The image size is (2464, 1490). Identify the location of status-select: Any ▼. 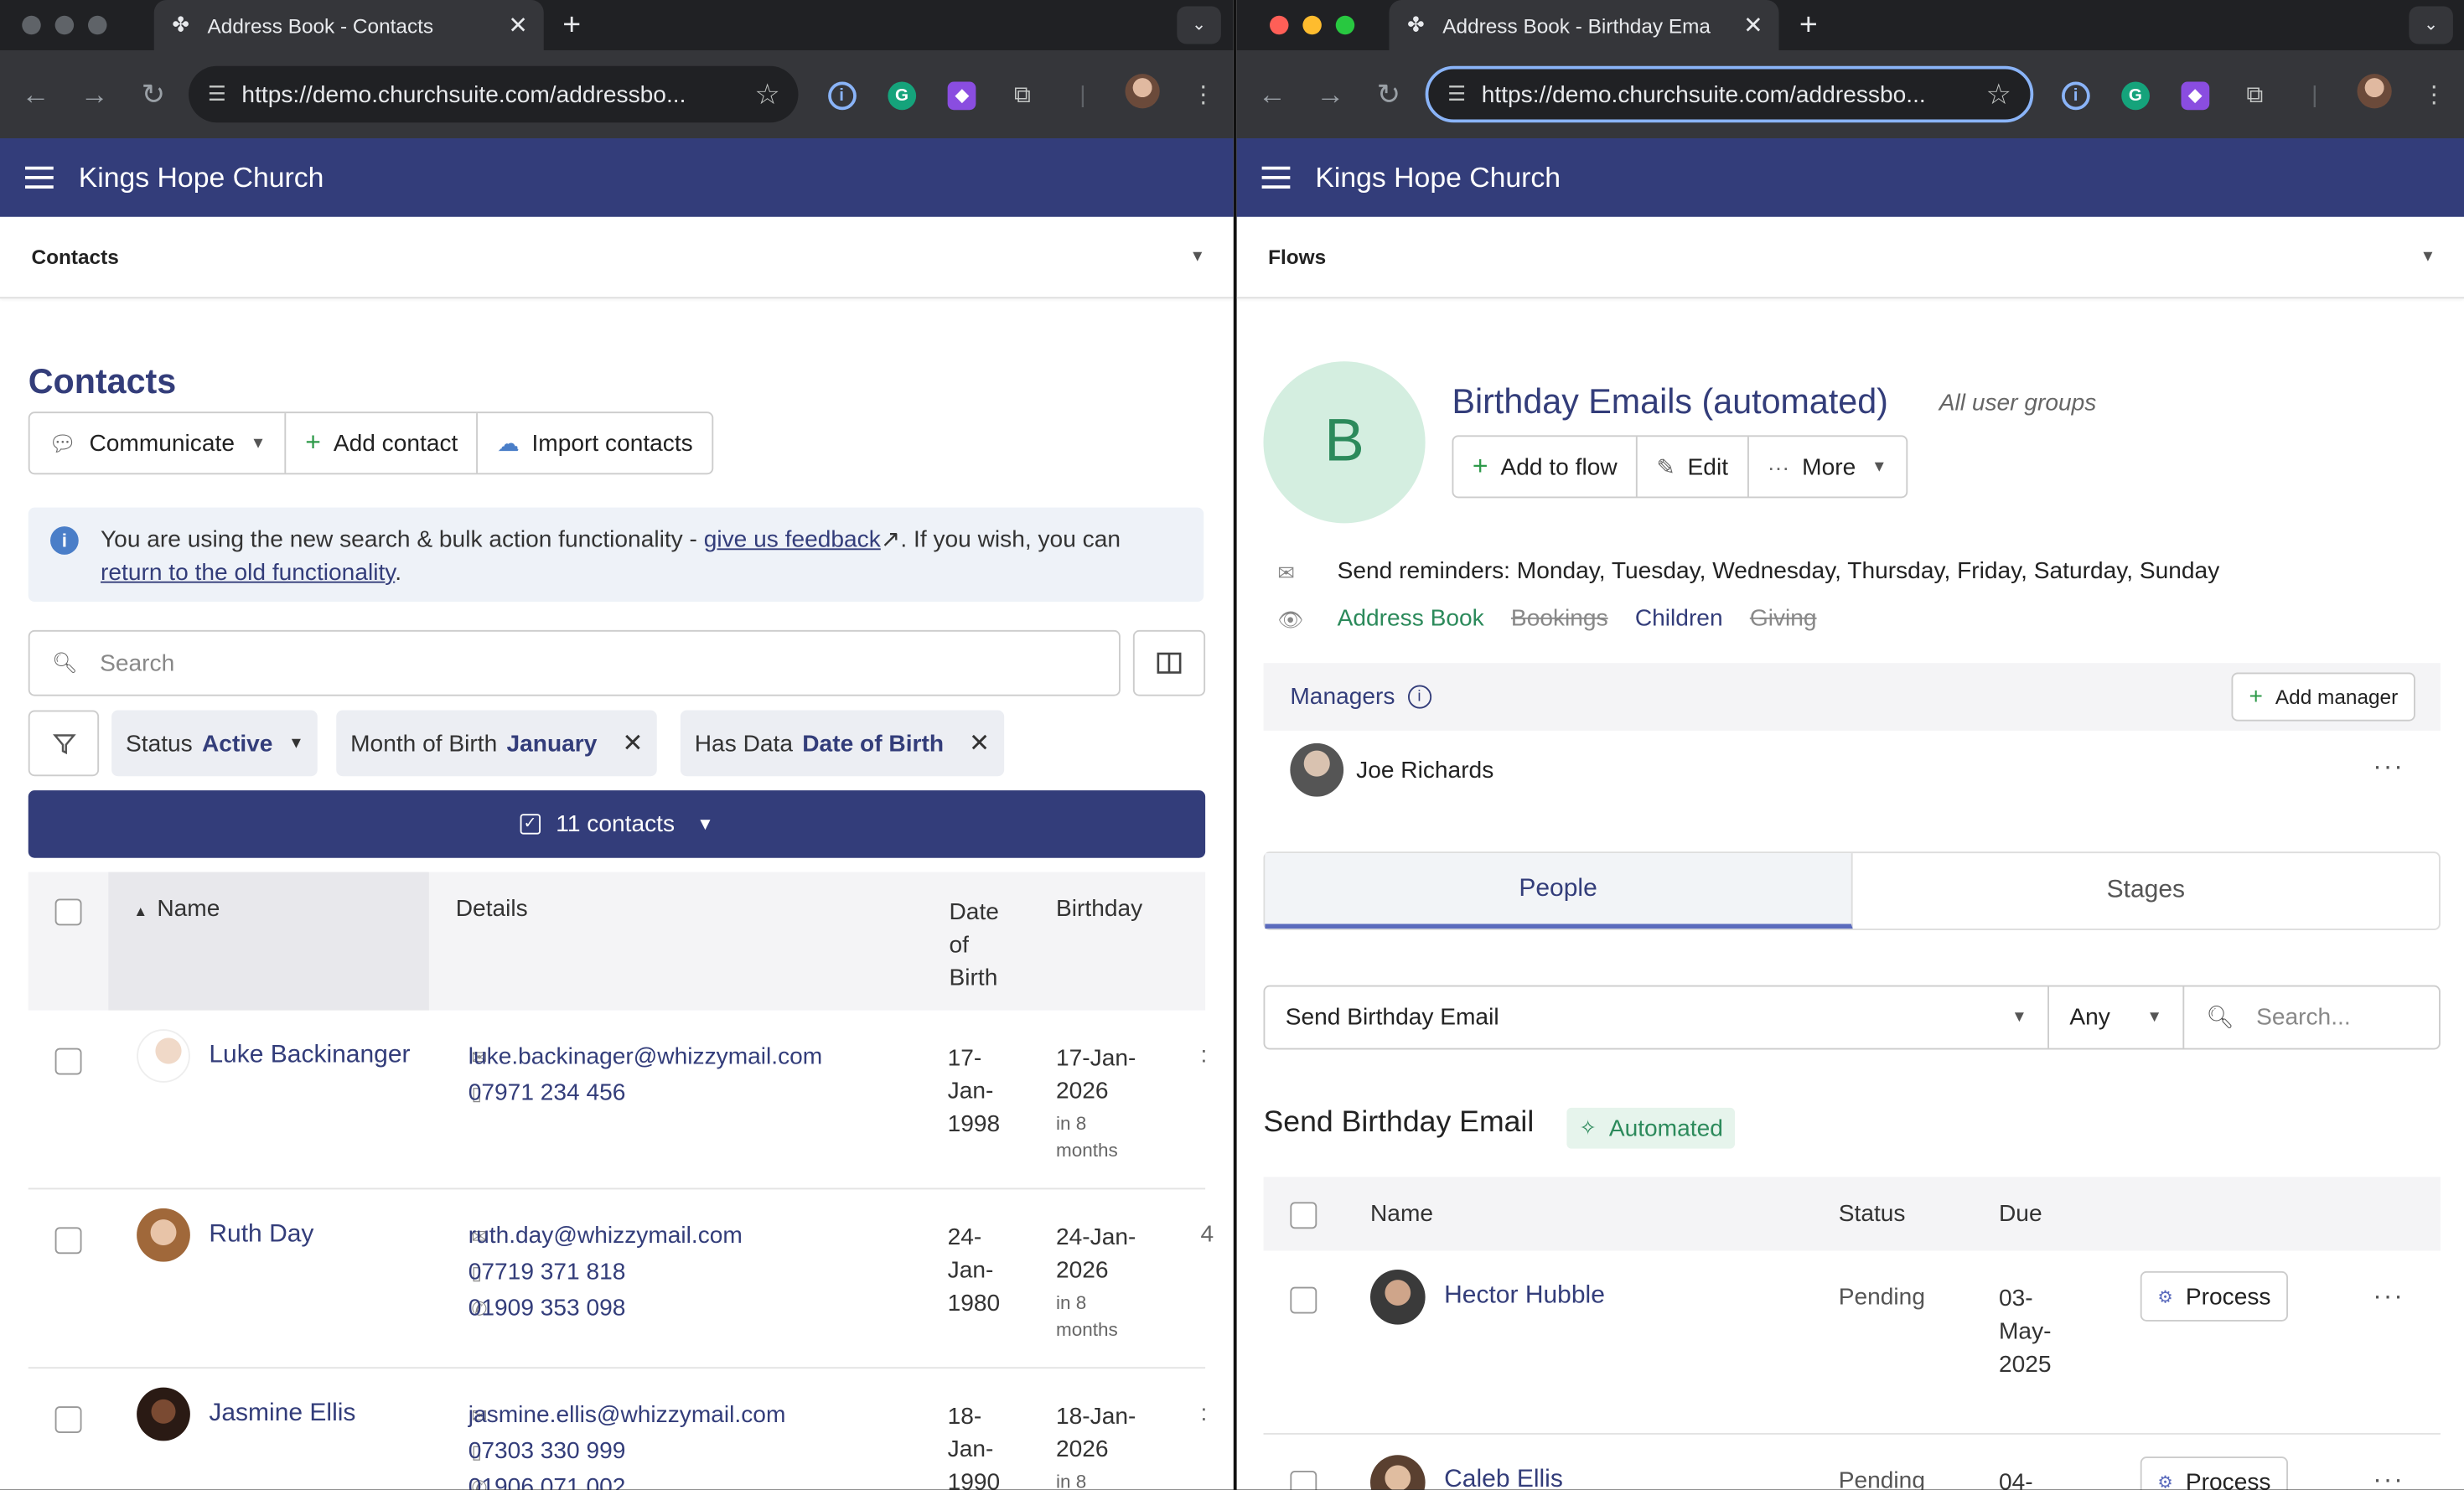
(2117, 1017).